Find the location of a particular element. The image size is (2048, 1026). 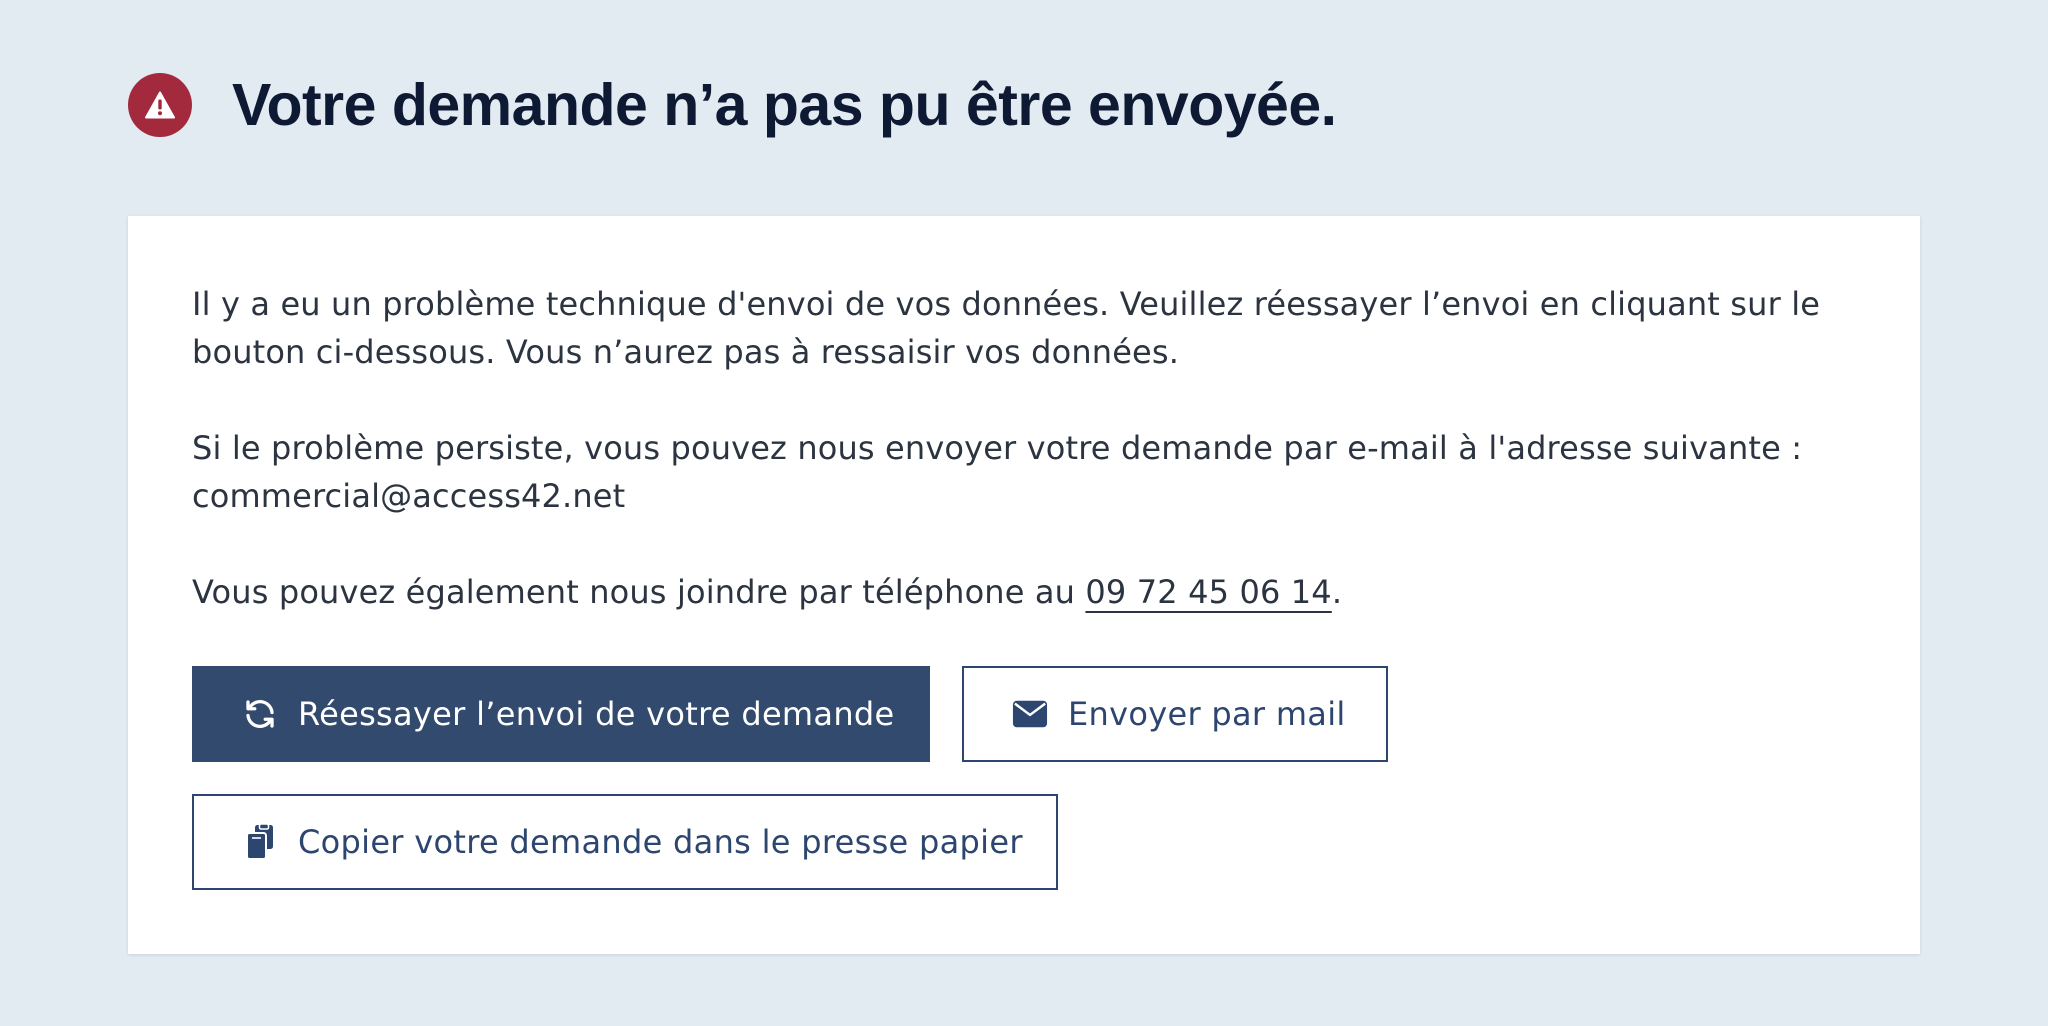

clipboard-icon is located at coordinates (260, 842).